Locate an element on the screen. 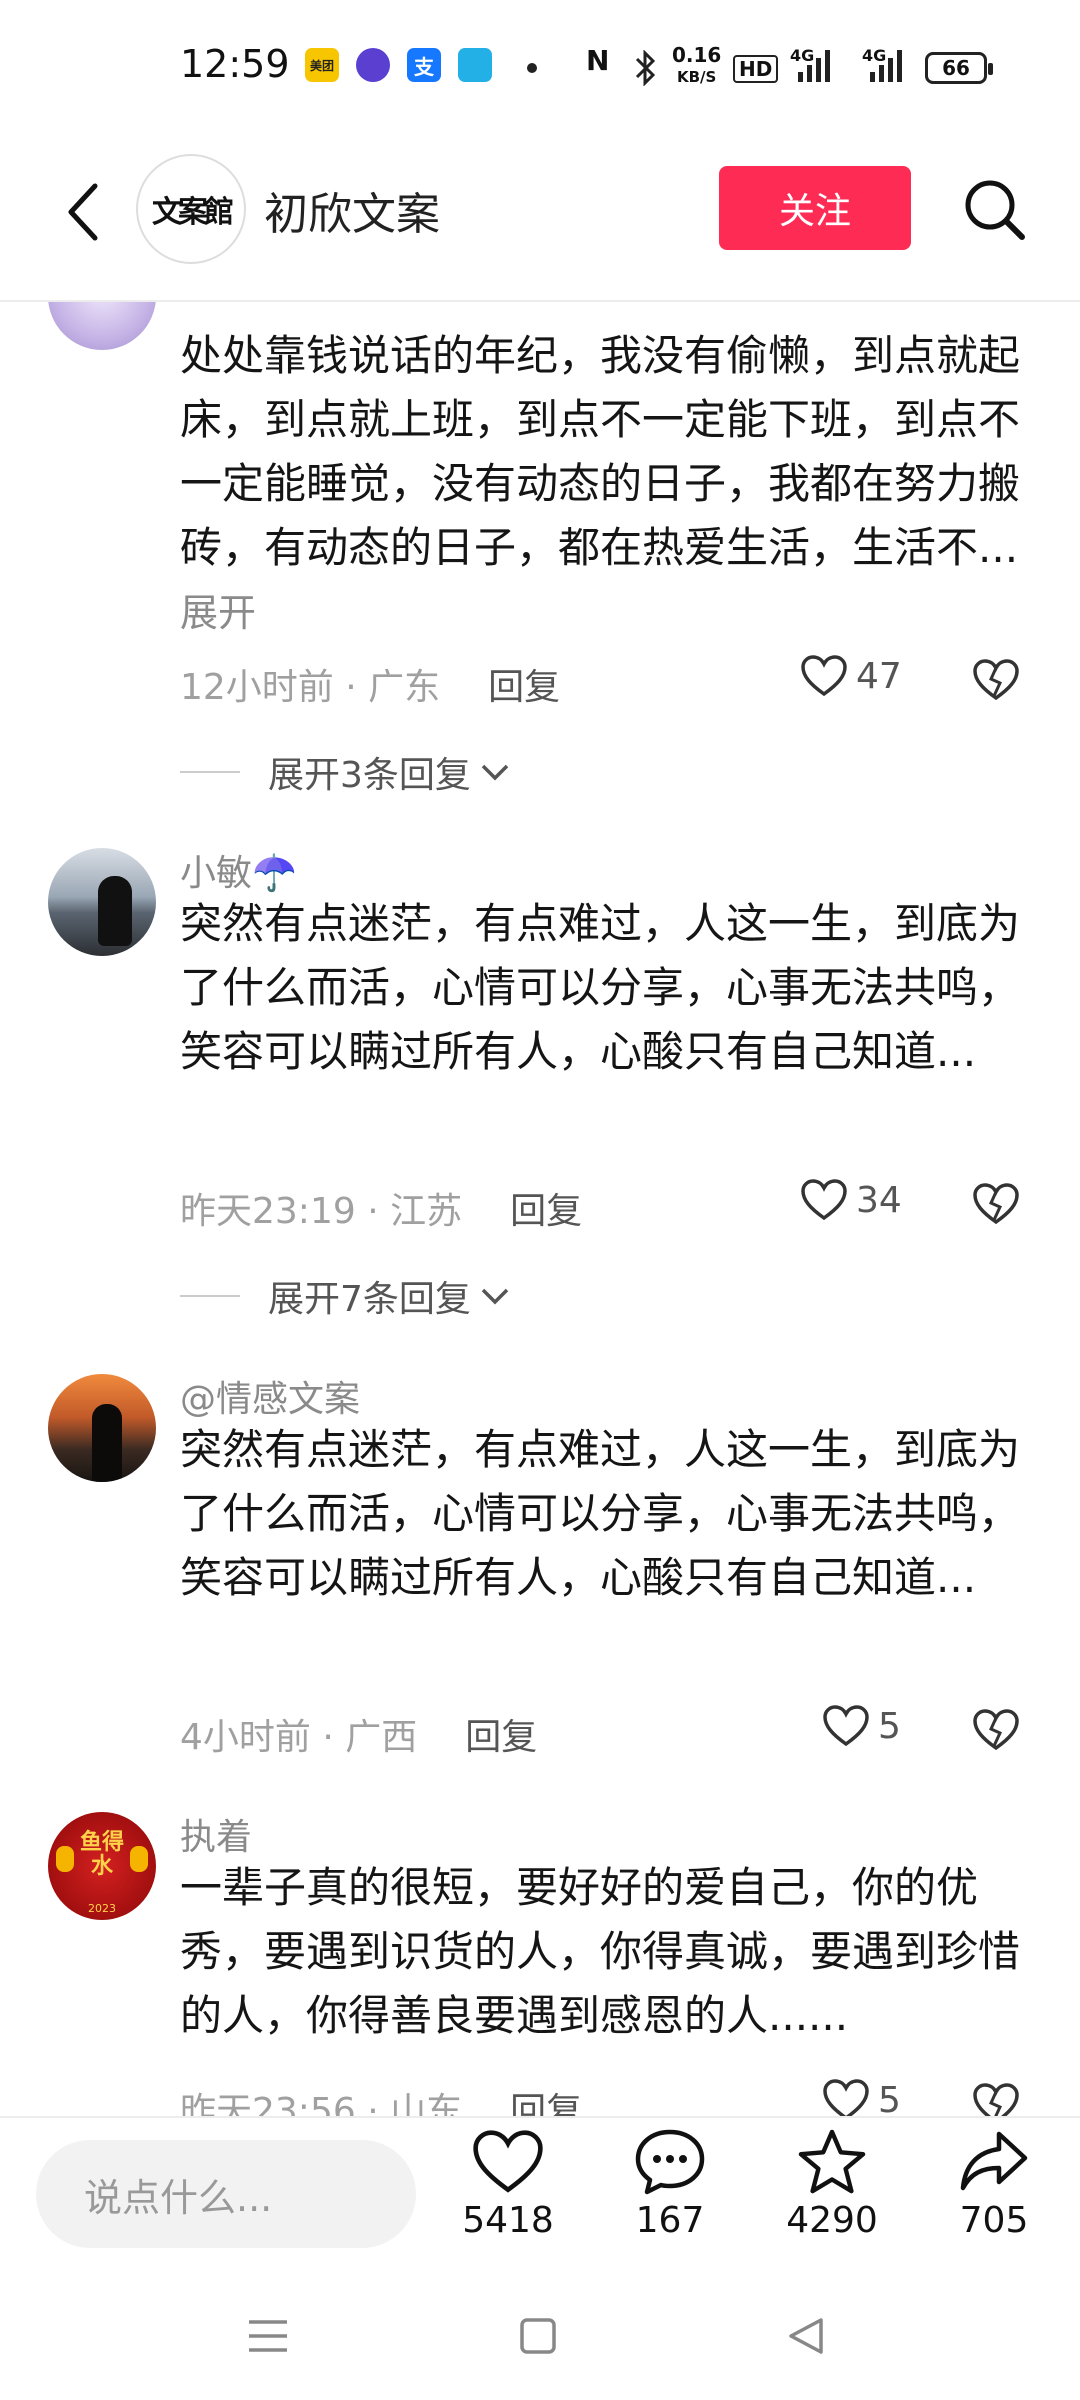  network-speed-value: 0.16 is located at coordinates (697, 55).